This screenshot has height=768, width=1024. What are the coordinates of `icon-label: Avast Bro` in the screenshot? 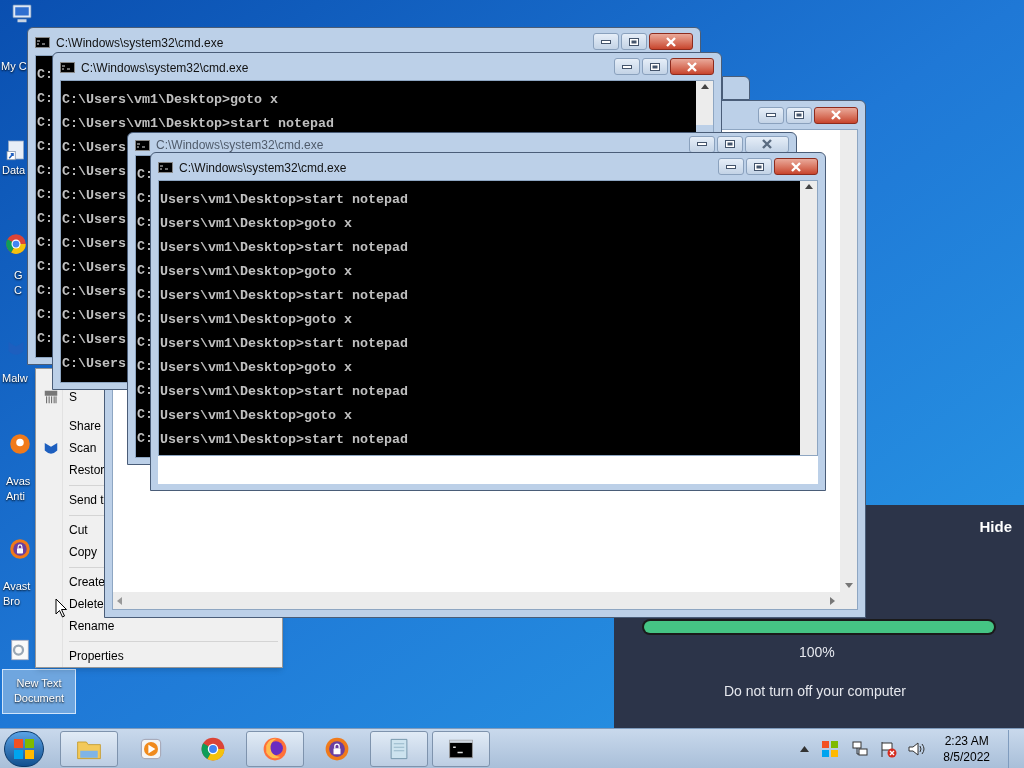 It's located at (17, 594).